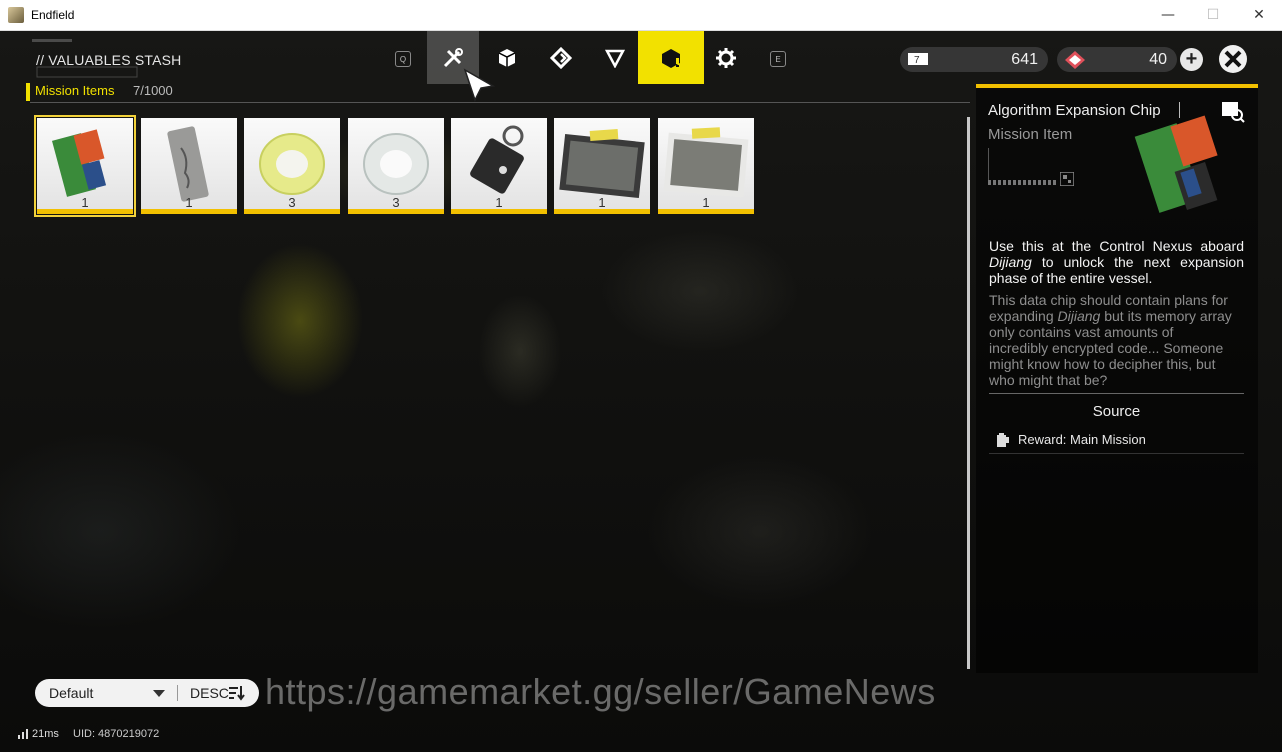  I want to click on qr-code-icon, so click(1067, 179).